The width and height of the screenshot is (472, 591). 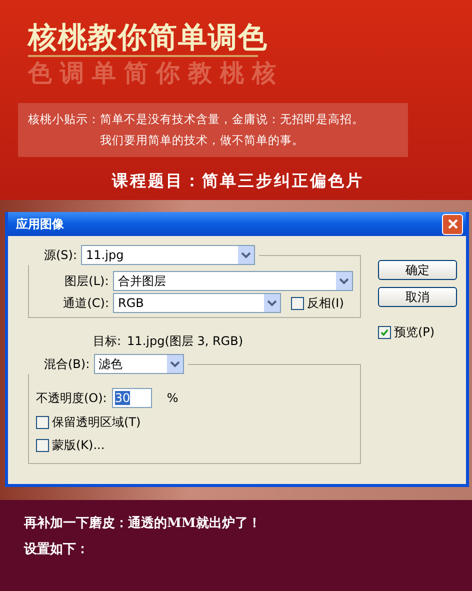 I want to click on close-button, so click(x=452, y=224).